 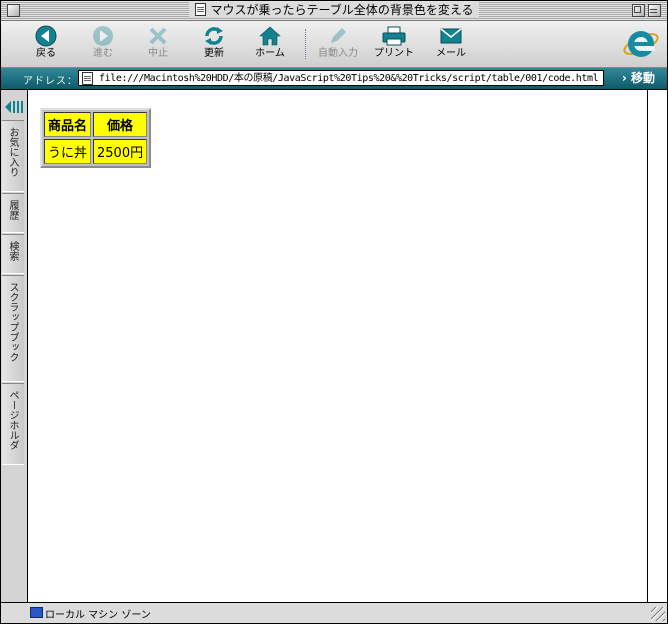 What do you see at coordinates (200, 9) in the screenshot?
I see `document-icon` at bounding box center [200, 9].